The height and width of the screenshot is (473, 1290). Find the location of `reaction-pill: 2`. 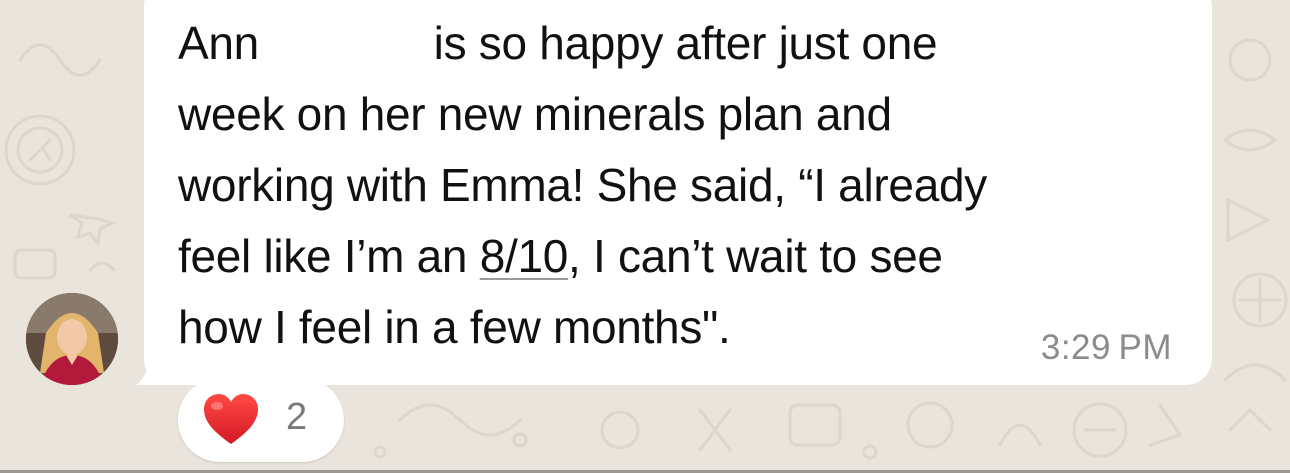

reaction-pill: 2 is located at coordinates (261, 420).